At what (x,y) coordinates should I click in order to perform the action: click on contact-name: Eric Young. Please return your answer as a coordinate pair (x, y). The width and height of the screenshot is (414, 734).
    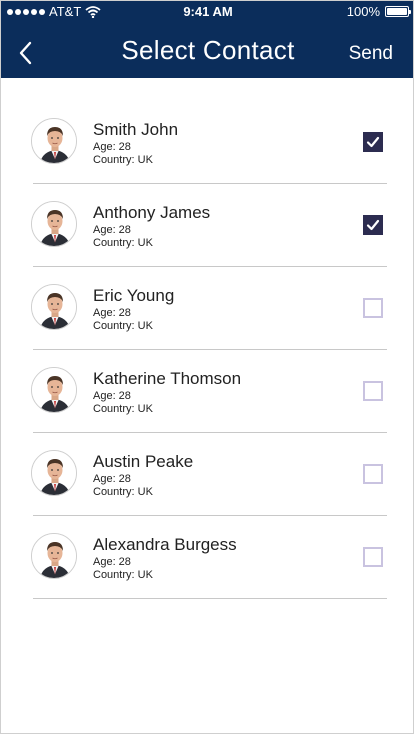
    Looking at the image, I should click on (134, 295).